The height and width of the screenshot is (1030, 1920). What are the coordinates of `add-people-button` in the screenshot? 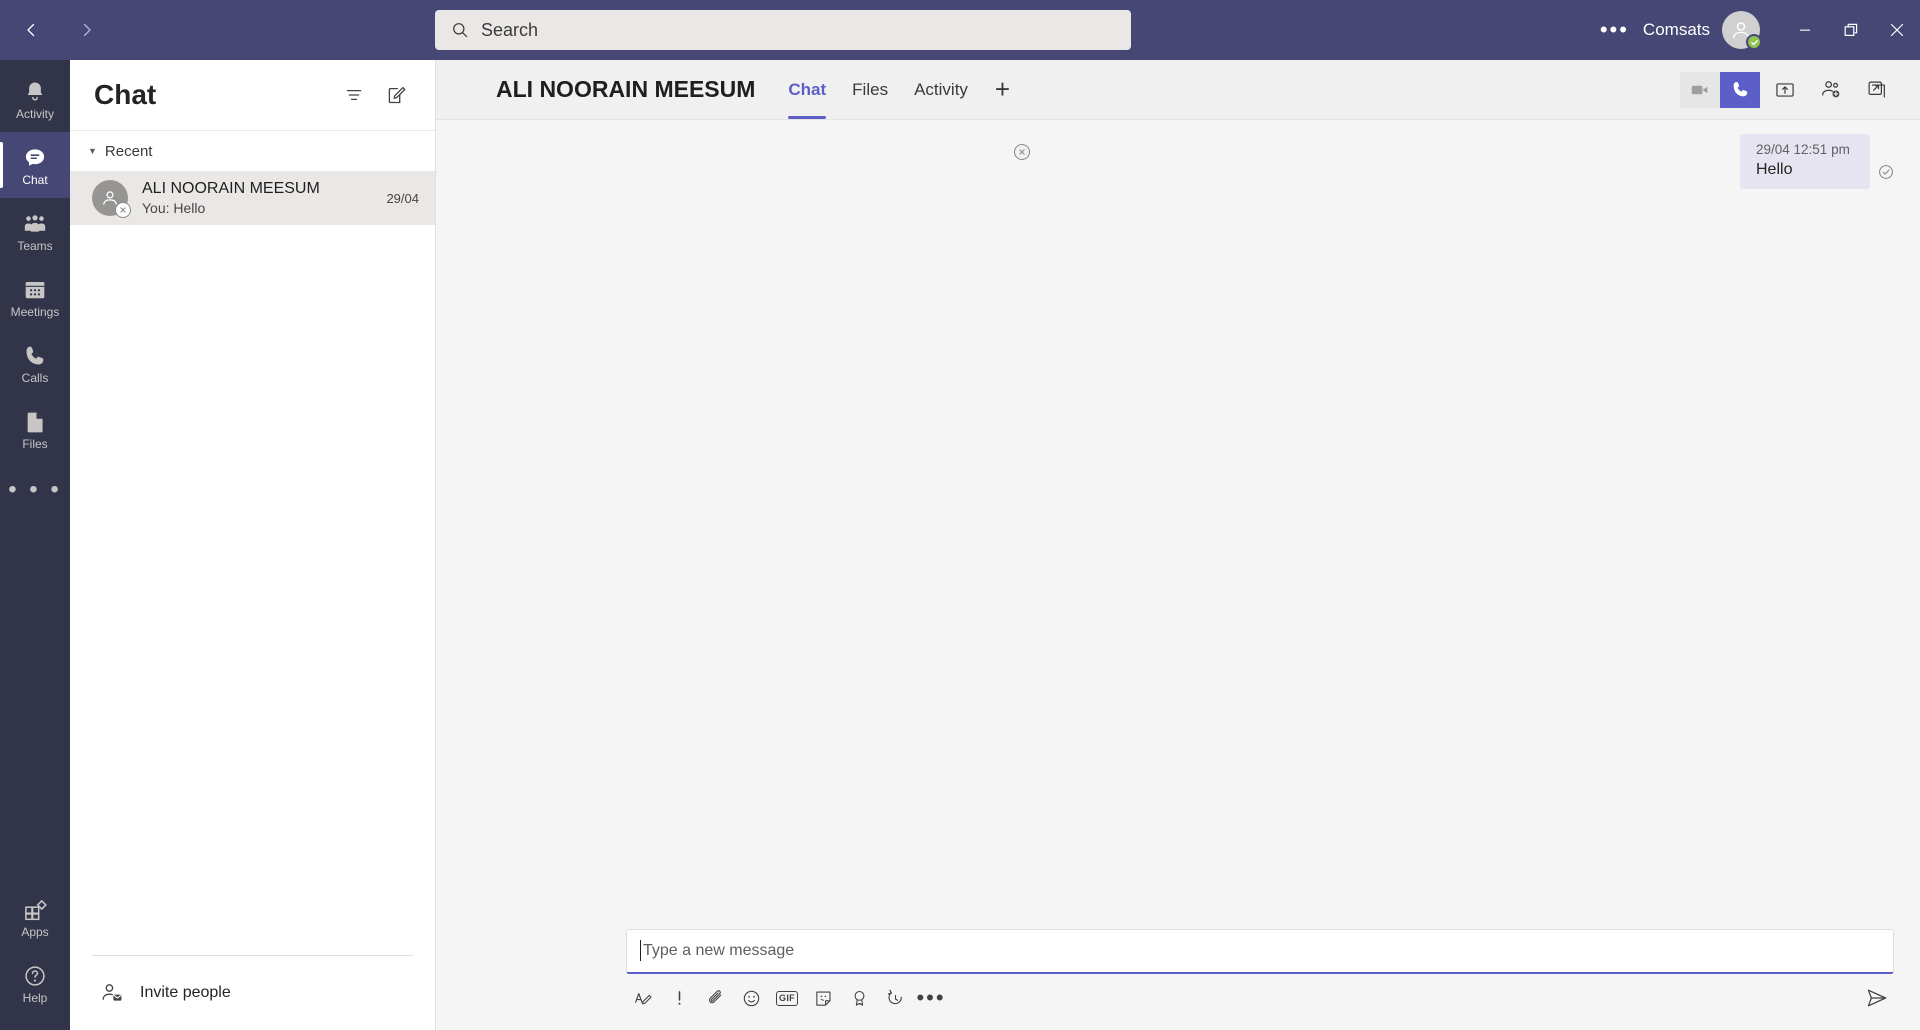 It's located at (1831, 90).